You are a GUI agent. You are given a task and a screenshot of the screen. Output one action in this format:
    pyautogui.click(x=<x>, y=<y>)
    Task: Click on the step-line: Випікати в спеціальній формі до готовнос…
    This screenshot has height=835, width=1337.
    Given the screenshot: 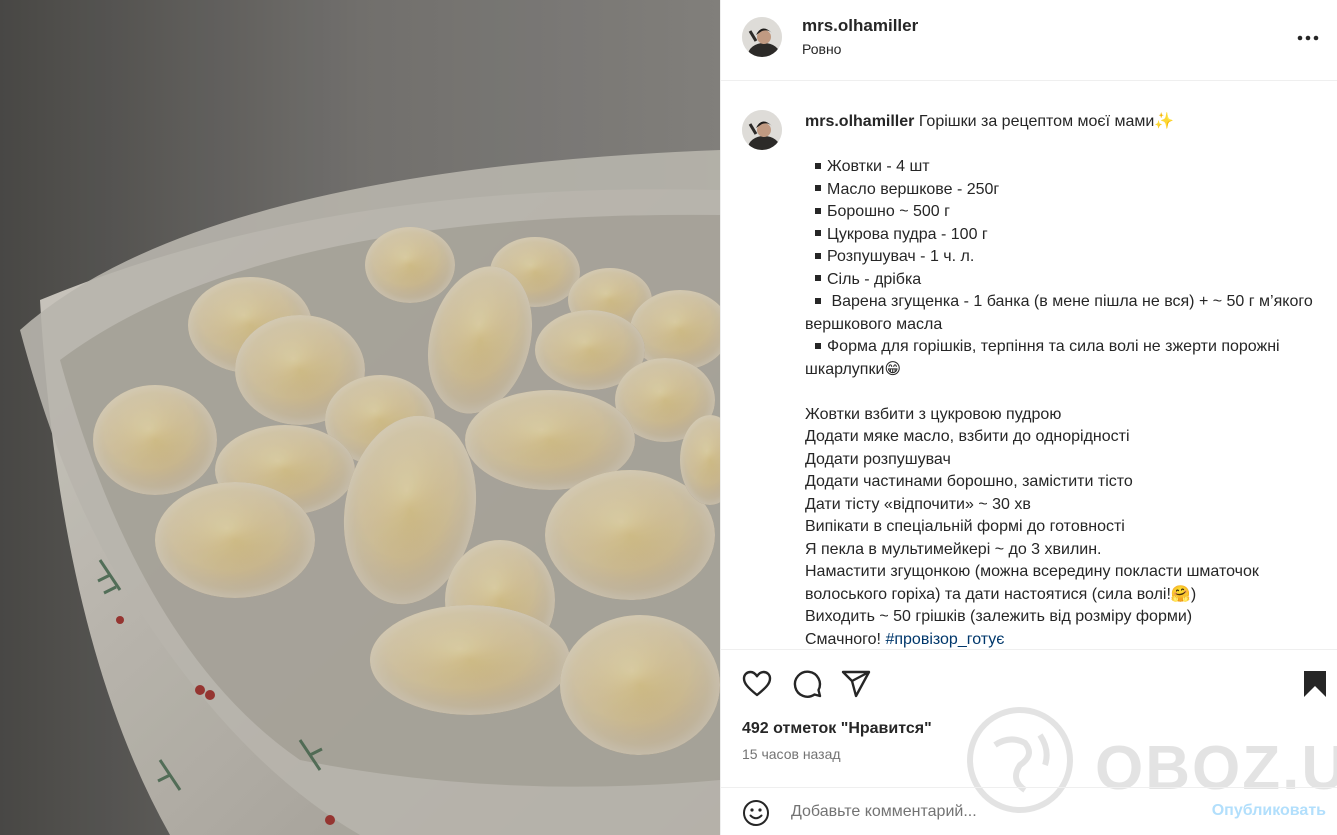 What is the action you would take?
    pyautogui.click(x=965, y=526)
    